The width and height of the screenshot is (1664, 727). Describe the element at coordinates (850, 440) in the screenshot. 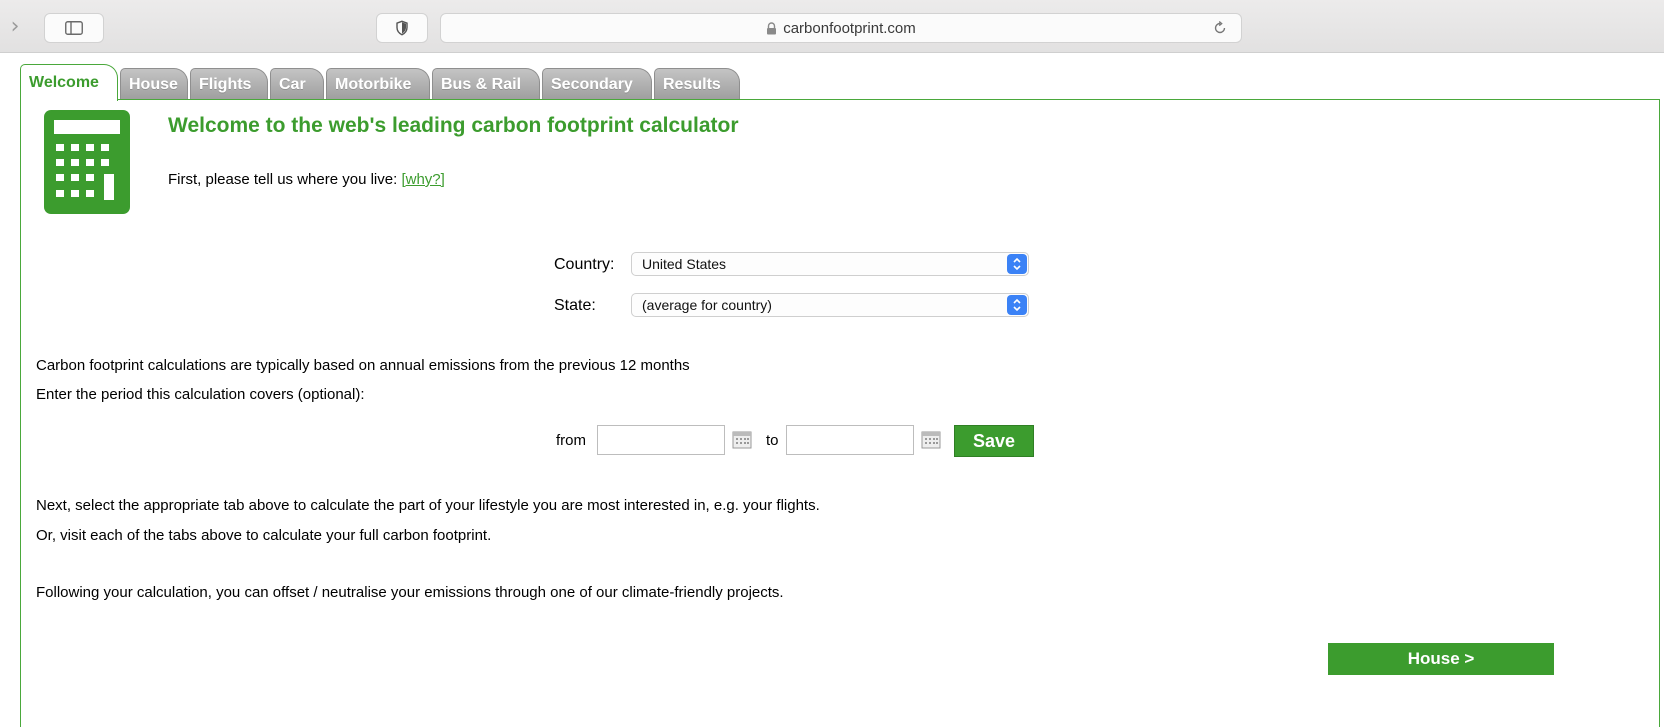

I see `to-date-input` at that location.